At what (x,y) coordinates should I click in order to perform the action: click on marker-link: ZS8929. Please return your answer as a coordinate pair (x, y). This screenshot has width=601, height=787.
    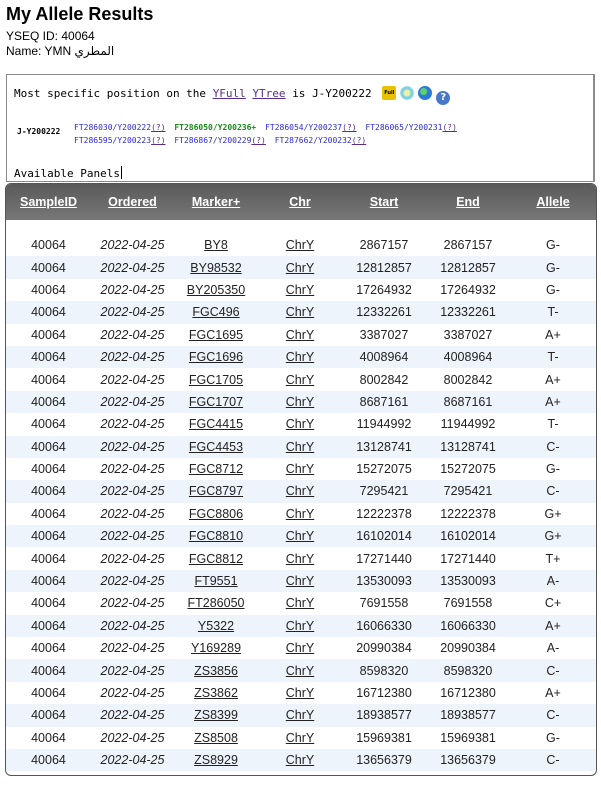
    Looking at the image, I should click on (216, 760).